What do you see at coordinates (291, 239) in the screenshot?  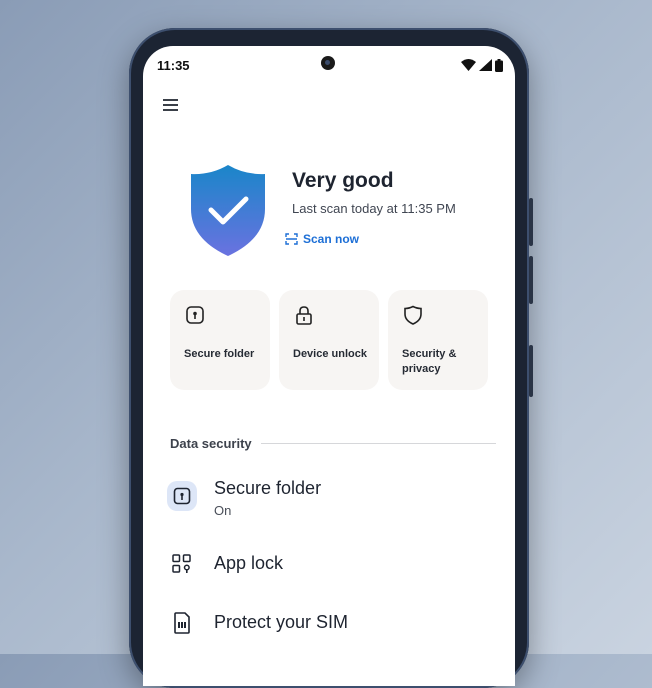 I see `scan-icon` at bounding box center [291, 239].